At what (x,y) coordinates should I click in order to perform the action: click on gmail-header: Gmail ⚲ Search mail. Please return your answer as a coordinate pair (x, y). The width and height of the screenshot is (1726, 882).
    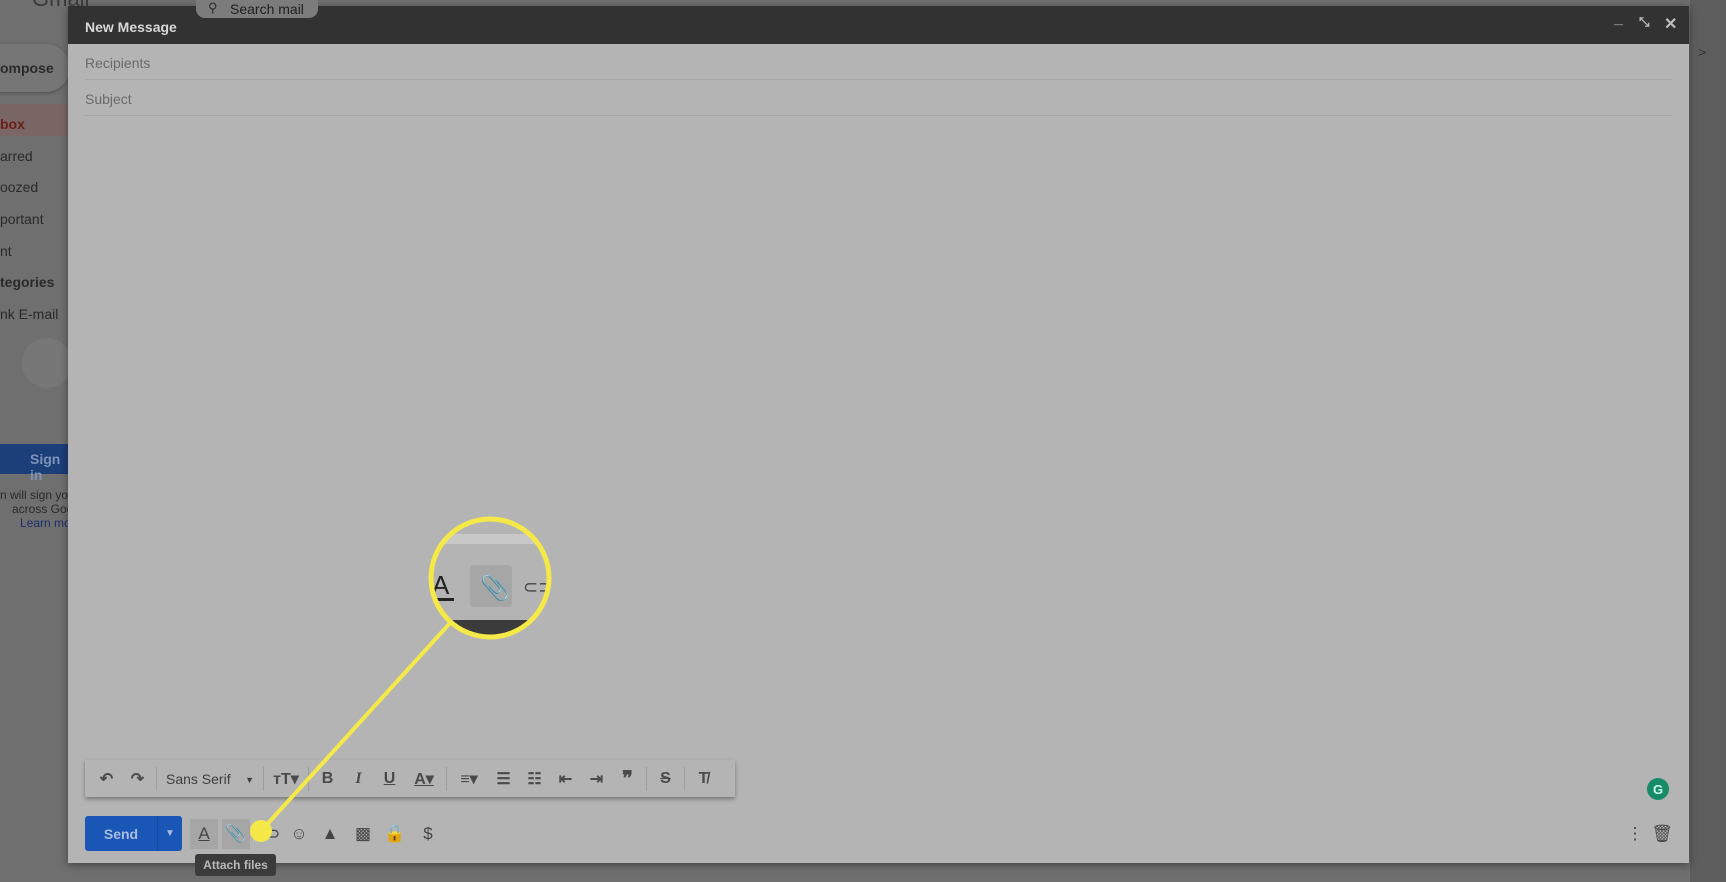
    Looking at the image, I should click on (863, 9).